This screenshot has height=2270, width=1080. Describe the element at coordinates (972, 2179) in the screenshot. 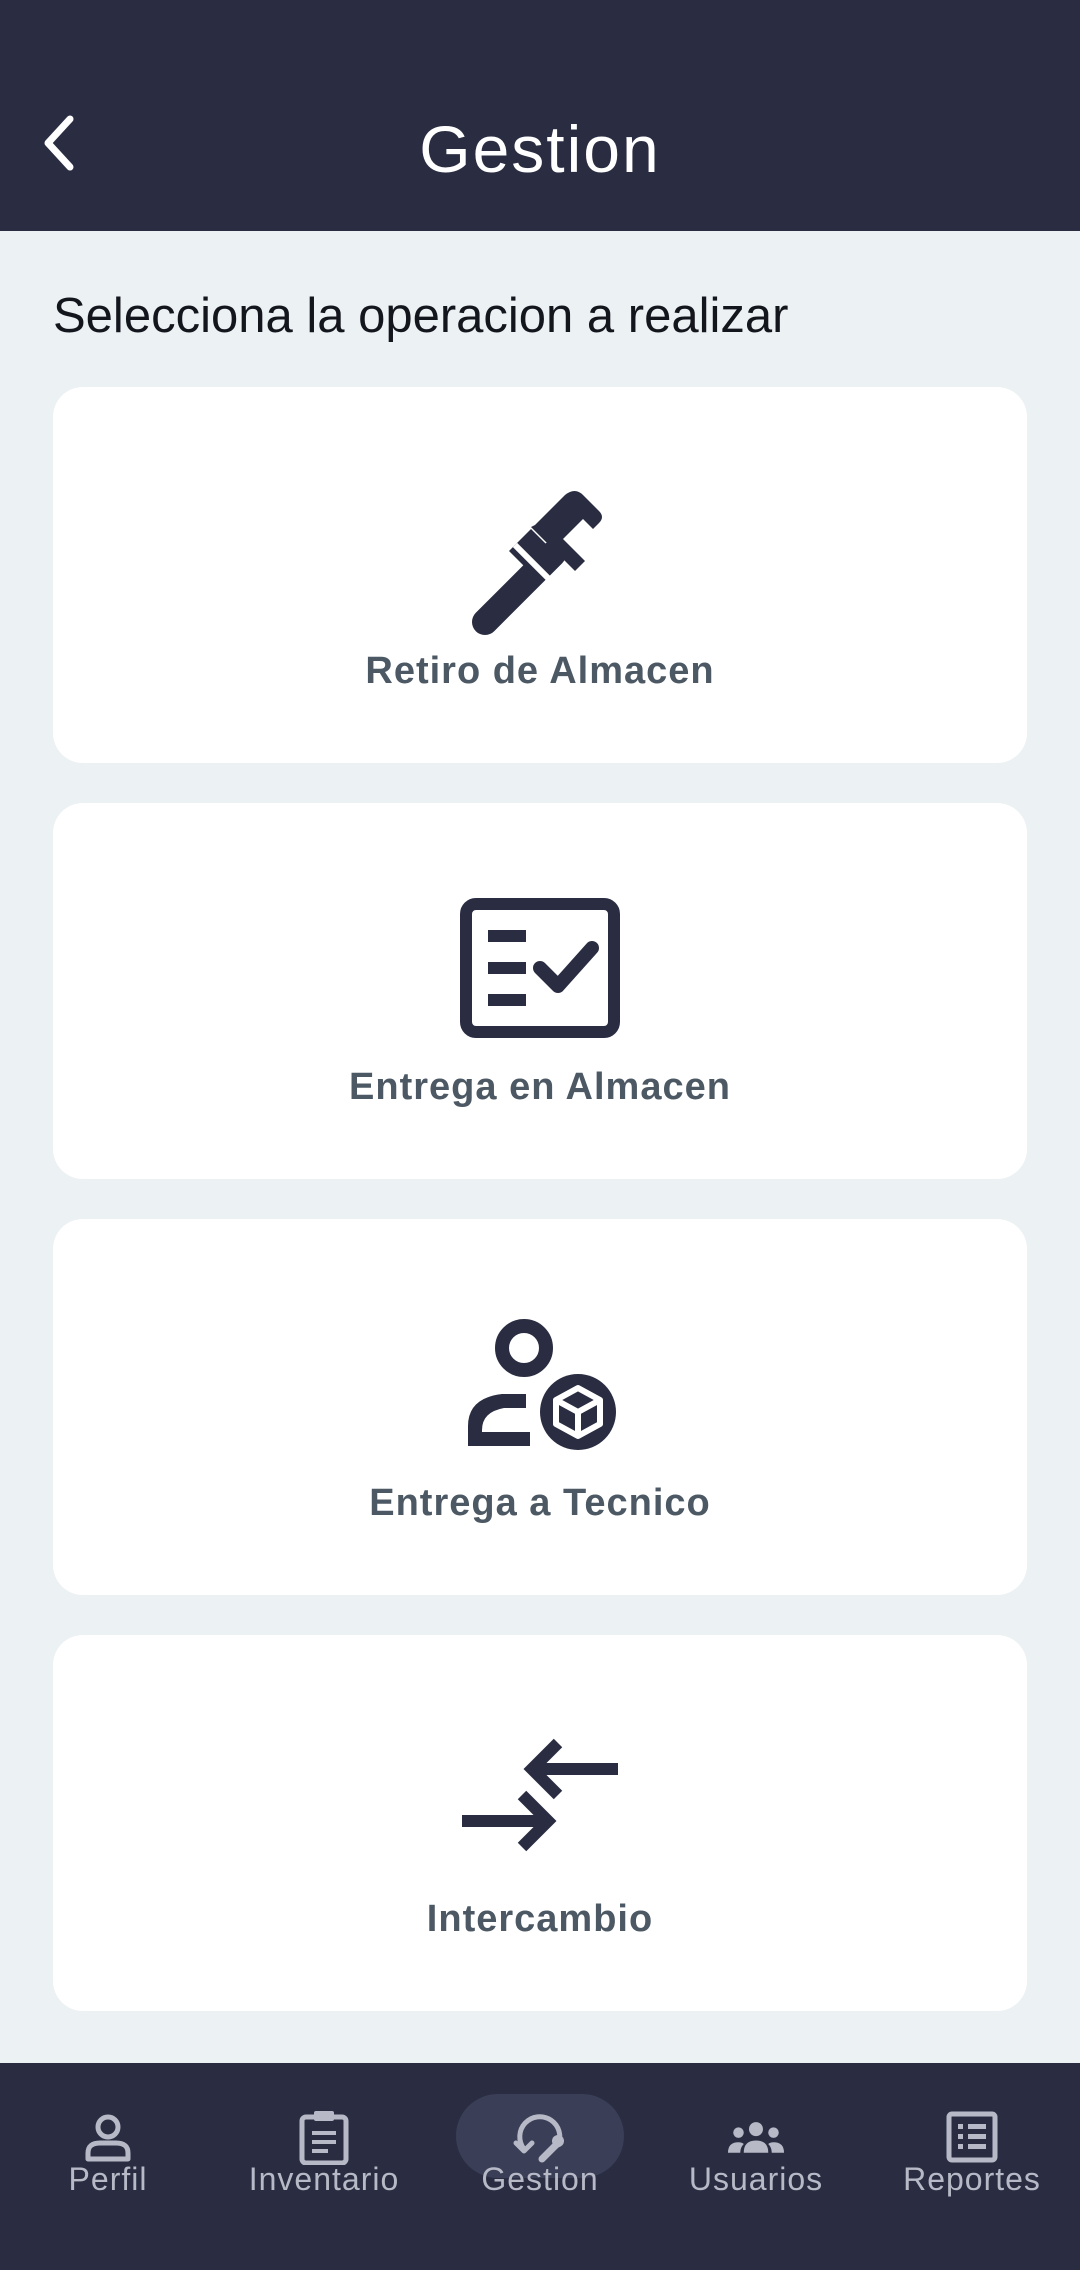

I see `nav-label: Reportes` at that location.